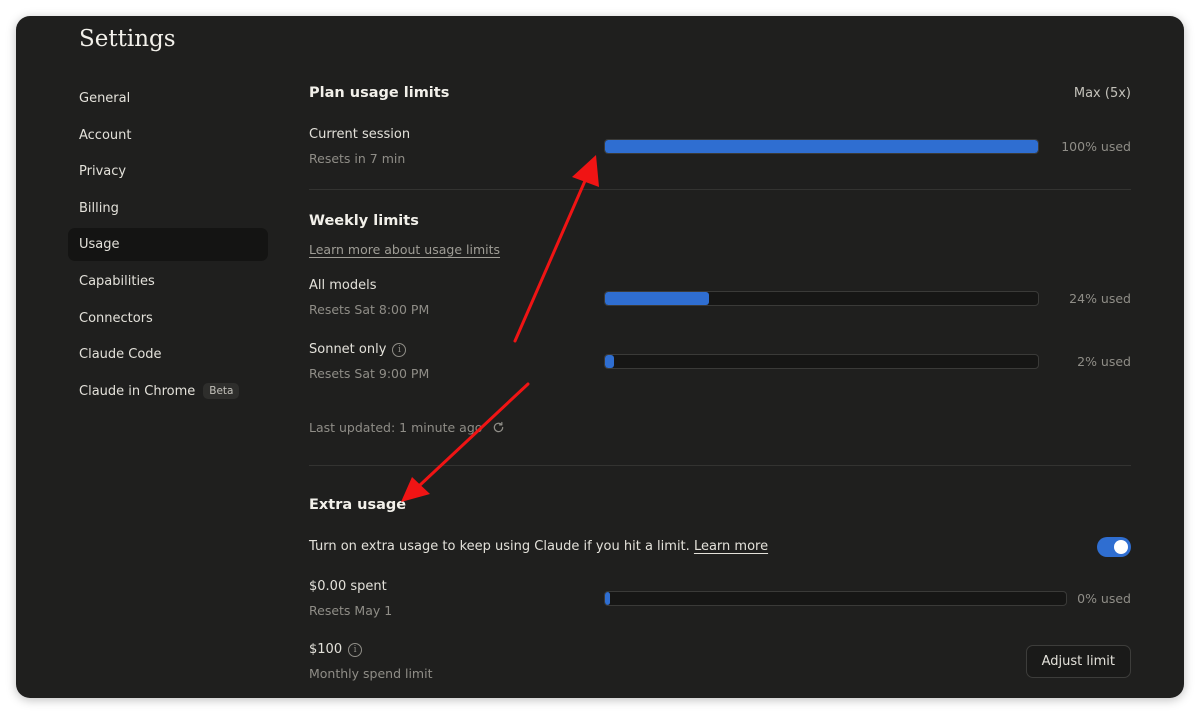 Image resolution: width=1200 pixels, height=714 pixels. I want to click on extra-usage-progress, so click(835, 598).